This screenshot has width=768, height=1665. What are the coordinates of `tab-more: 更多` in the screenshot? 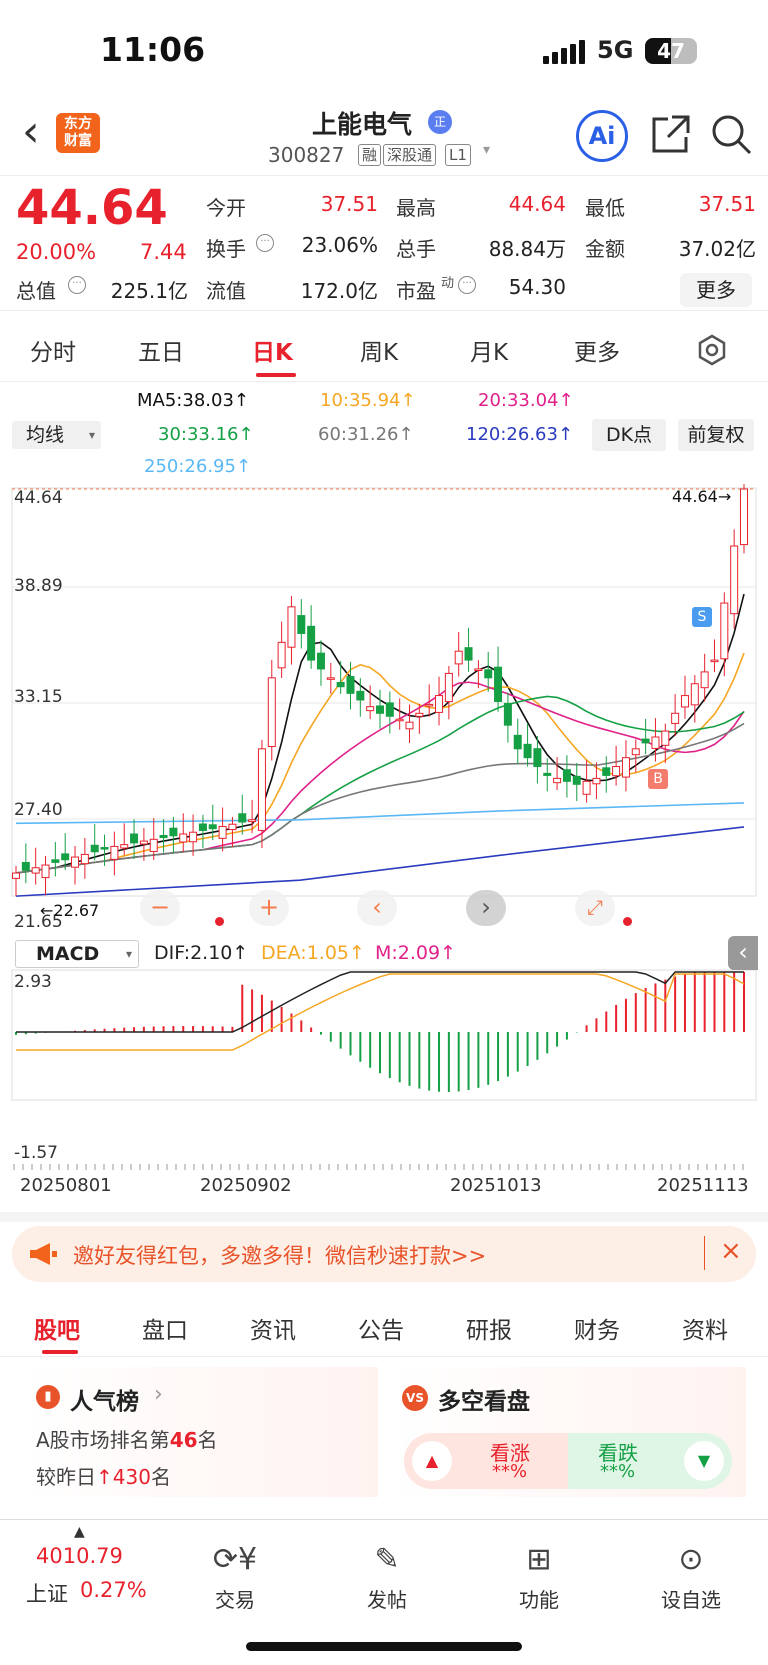 It's located at (597, 350).